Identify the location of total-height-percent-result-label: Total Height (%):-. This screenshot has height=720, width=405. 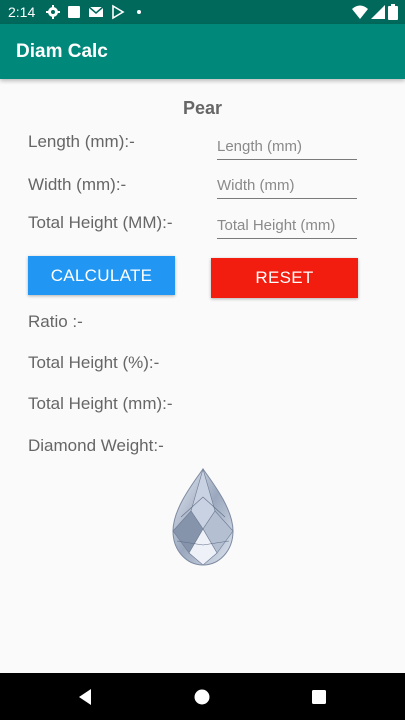
(94, 362).